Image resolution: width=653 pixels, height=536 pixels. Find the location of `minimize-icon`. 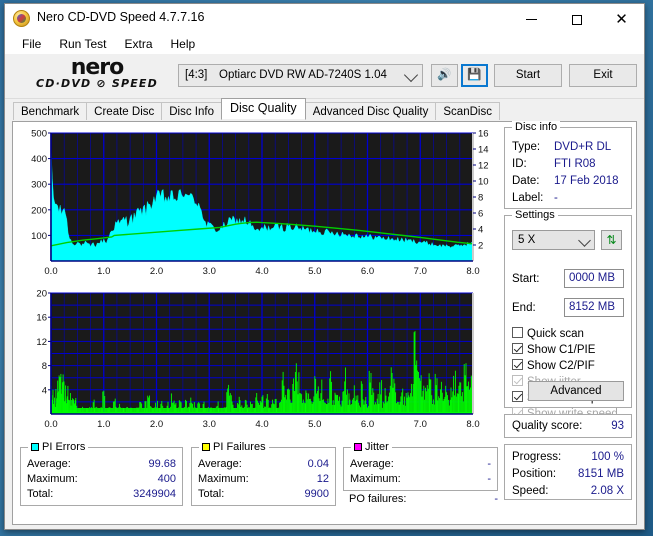

minimize-icon is located at coordinates (531, 20).